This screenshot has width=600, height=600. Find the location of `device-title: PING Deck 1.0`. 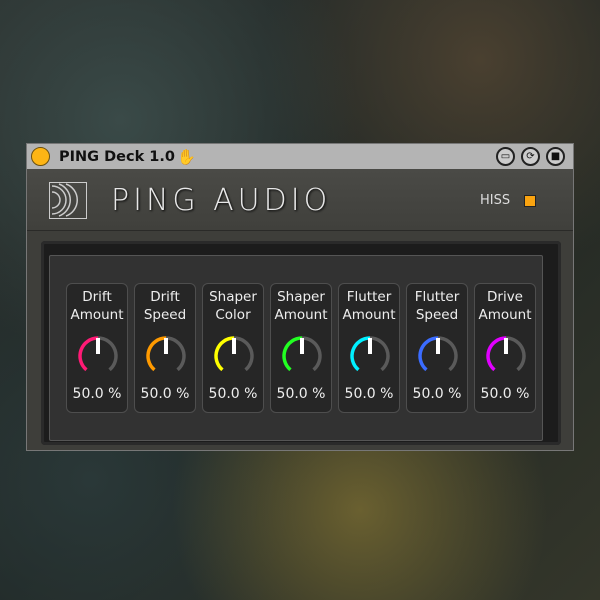

device-title: PING Deck 1.0 is located at coordinates (117, 156).